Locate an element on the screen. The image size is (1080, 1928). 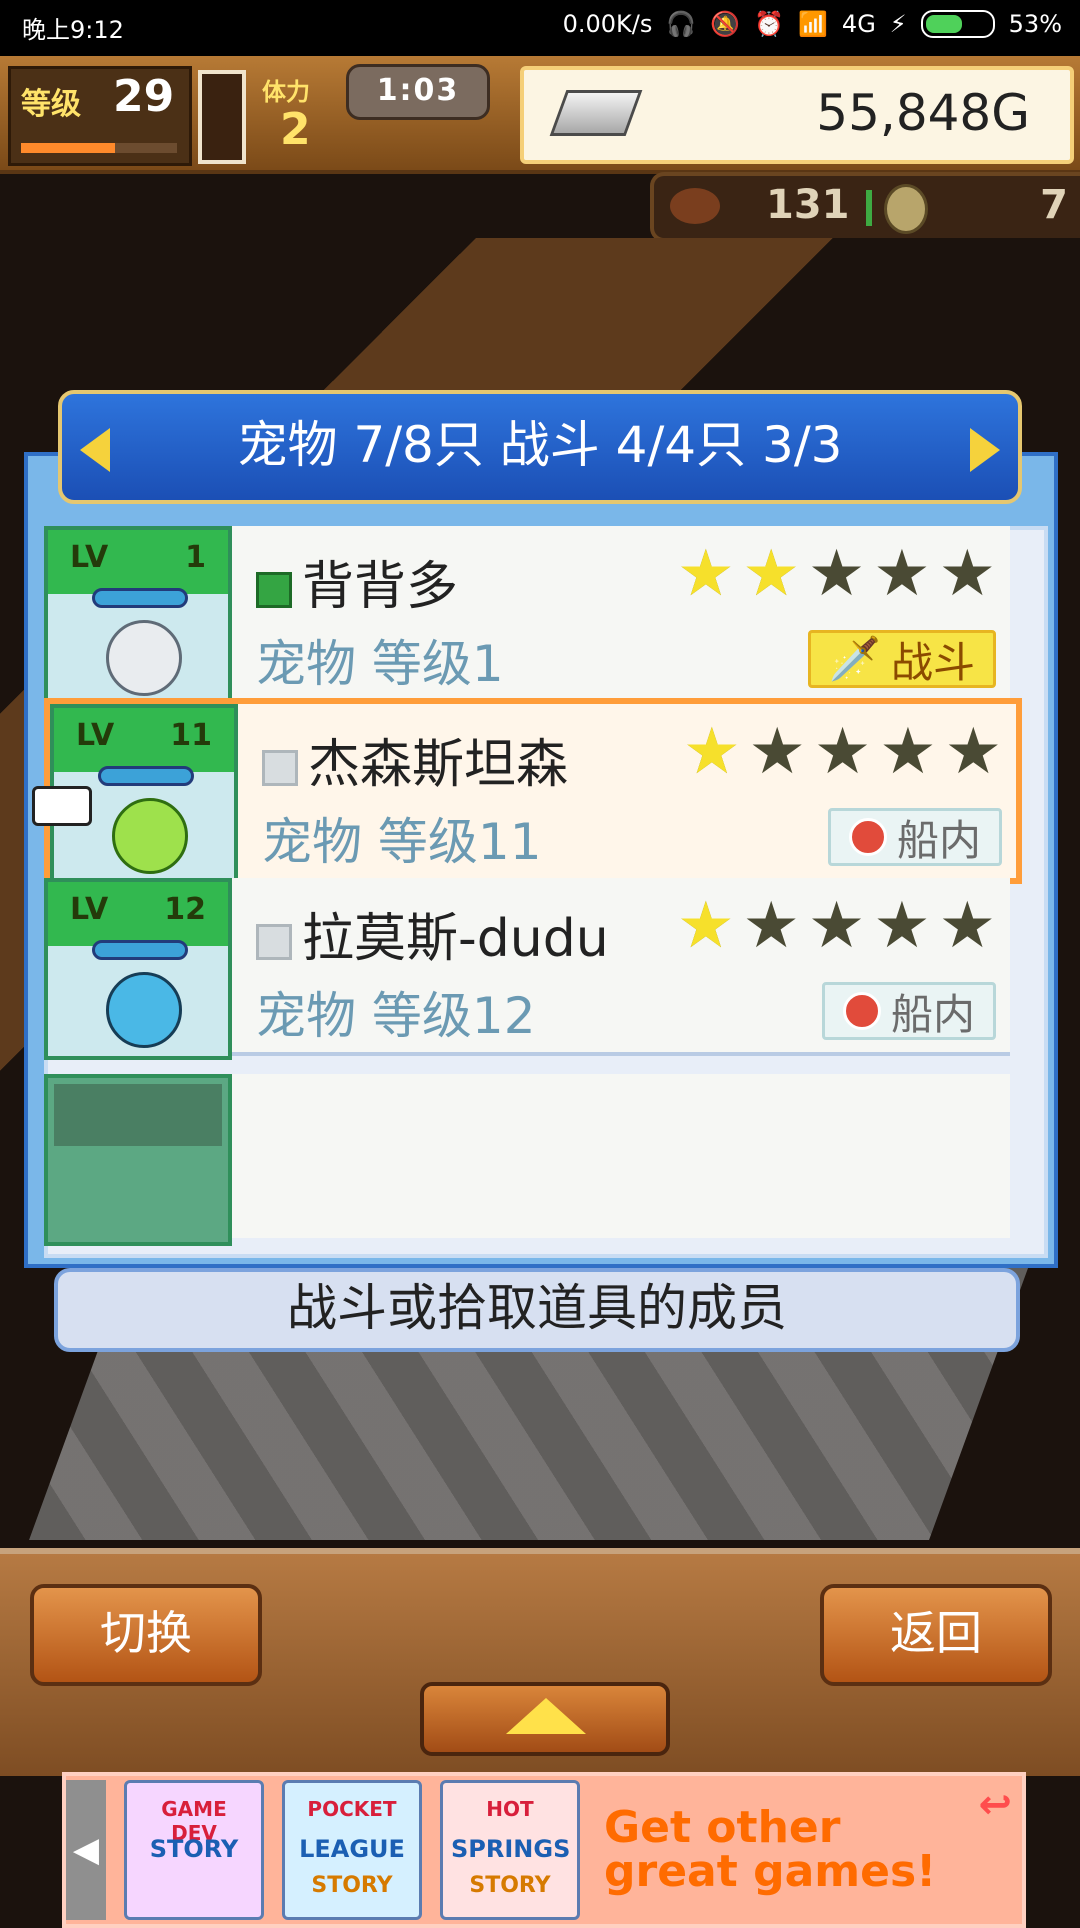
alarm-icon: ⏰ is located at coordinates (769, 24).